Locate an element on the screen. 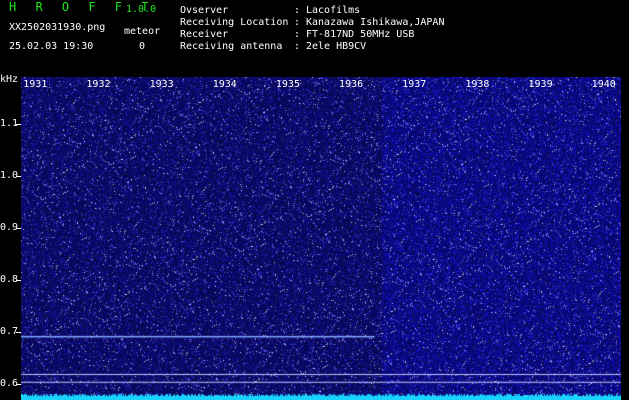 The width and height of the screenshot is (629, 400). app-version: 1.0.0 is located at coordinates (141, 9).